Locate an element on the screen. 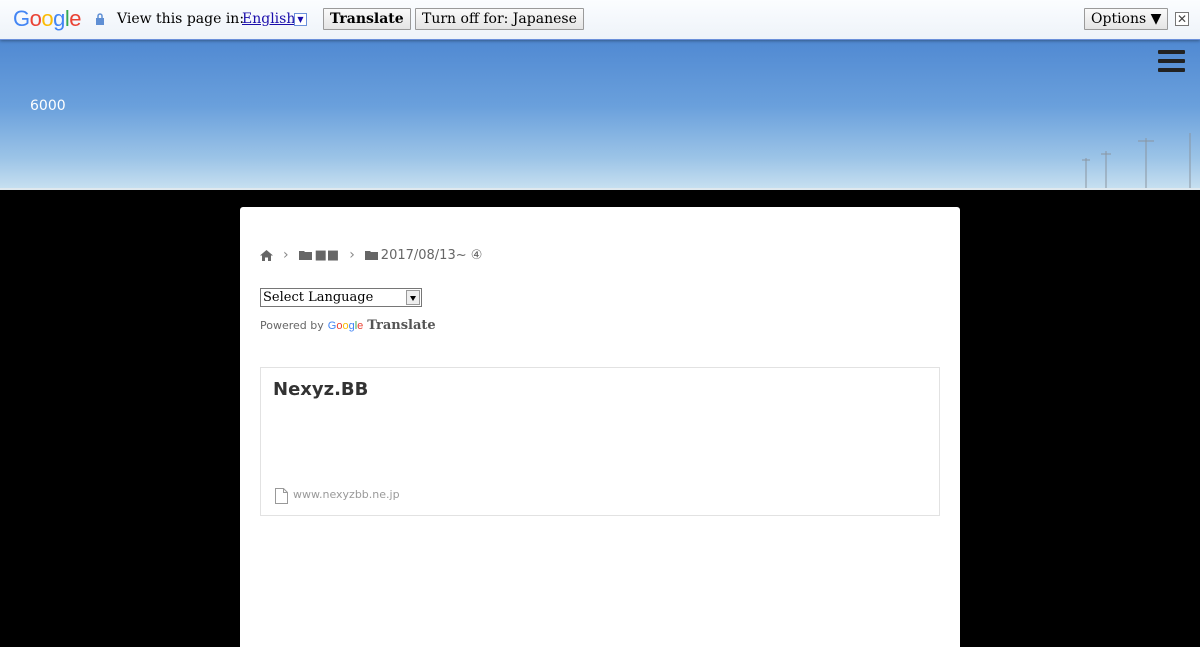 This screenshot has height=647, width=1200. language-dropdown-icon: ▼ is located at coordinates (300, 19).